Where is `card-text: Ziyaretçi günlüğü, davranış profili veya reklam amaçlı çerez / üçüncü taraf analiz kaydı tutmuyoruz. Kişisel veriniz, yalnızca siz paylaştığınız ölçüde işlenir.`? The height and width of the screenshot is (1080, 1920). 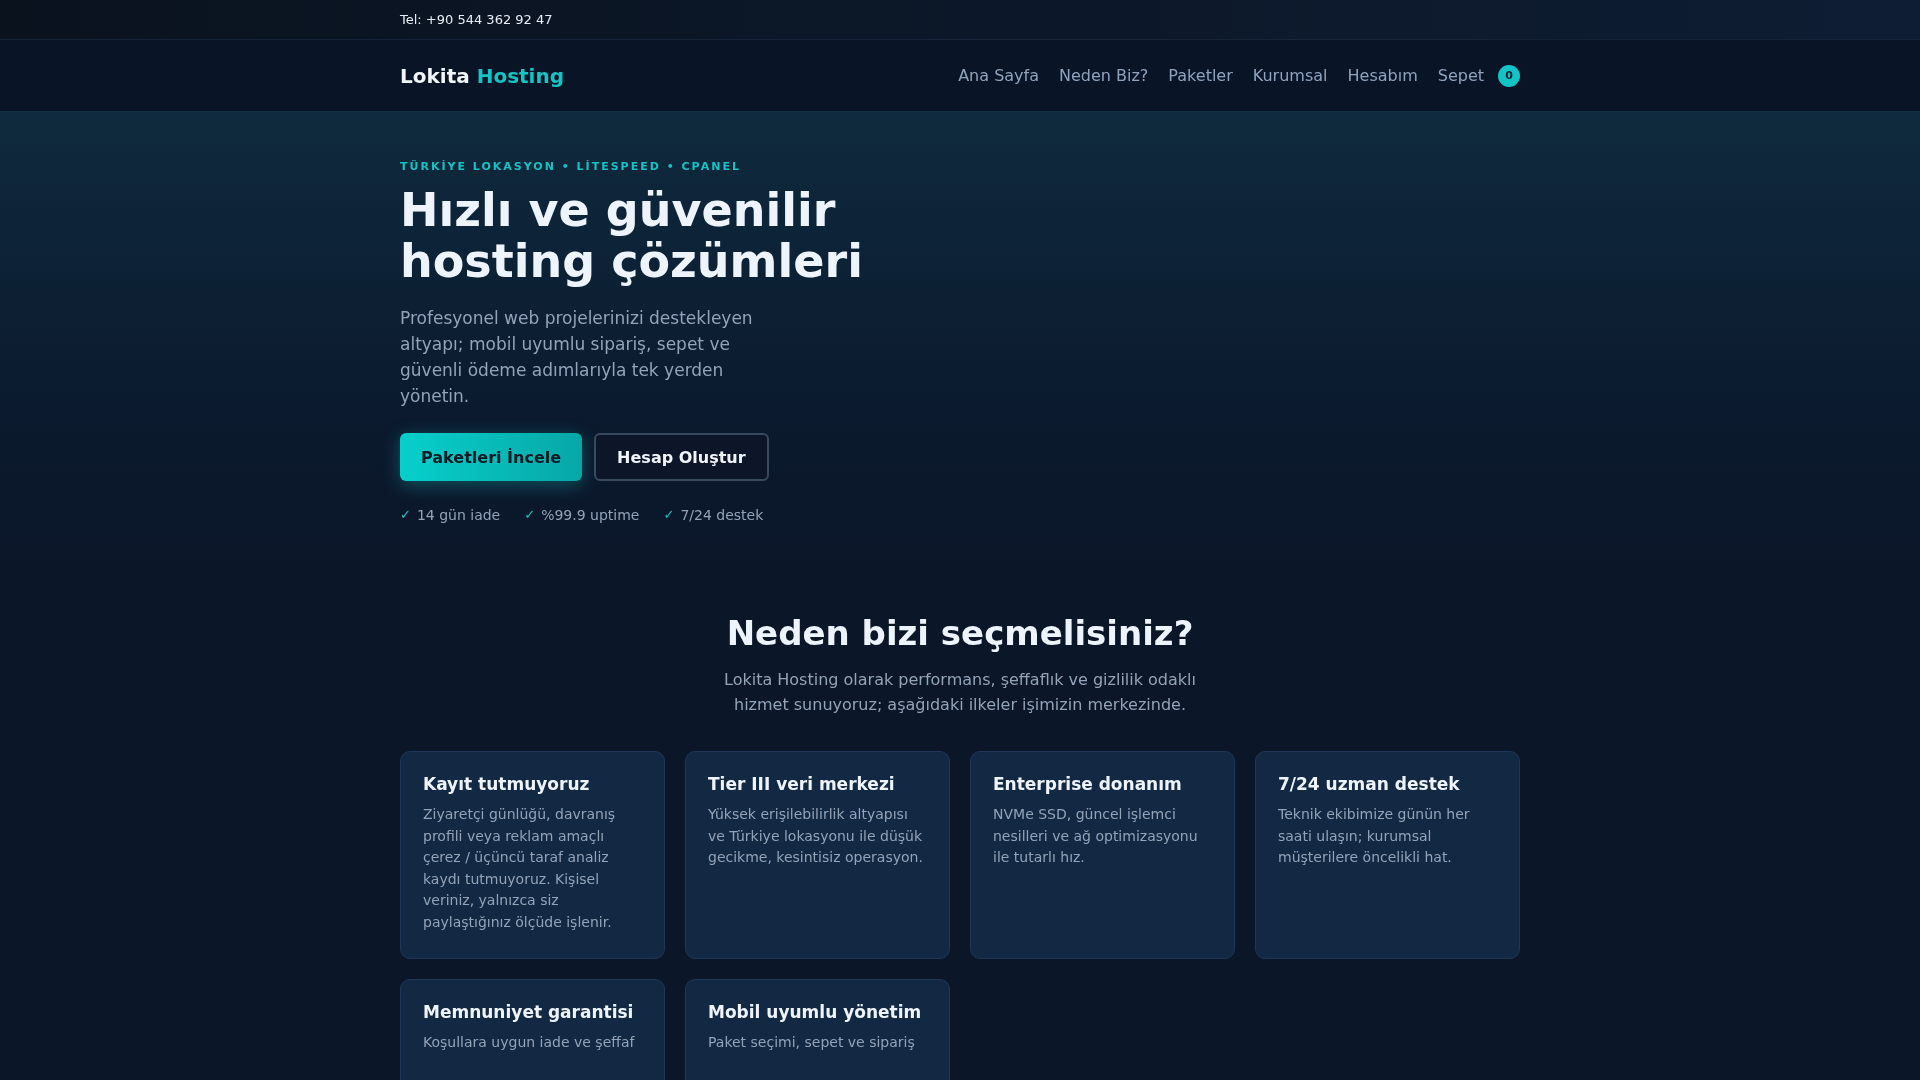 card-text: Ziyaretçi günlüğü, davranış profili veya reklam amaçlı çerez / üçüncü taraf analiz kaydı tutmuyoruz. Kişisel veriniz, yalnızca siz paylaştığınız ölçüde işlenir. is located at coordinates (520, 868).